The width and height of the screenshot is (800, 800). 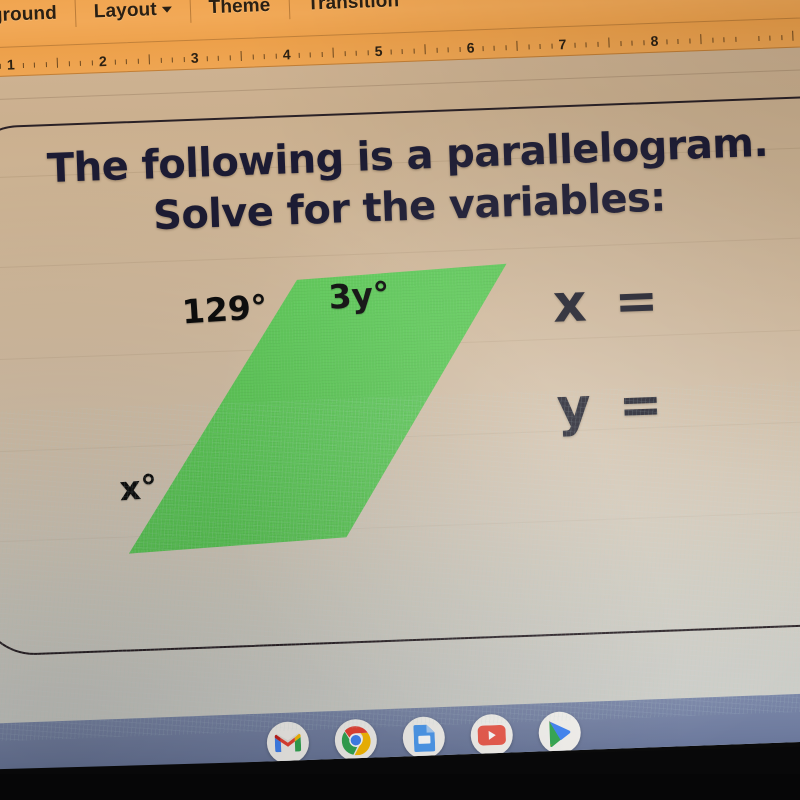 What do you see at coordinates (286, 54) in the screenshot?
I see `ruler-number: 4` at bounding box center [286, 54].